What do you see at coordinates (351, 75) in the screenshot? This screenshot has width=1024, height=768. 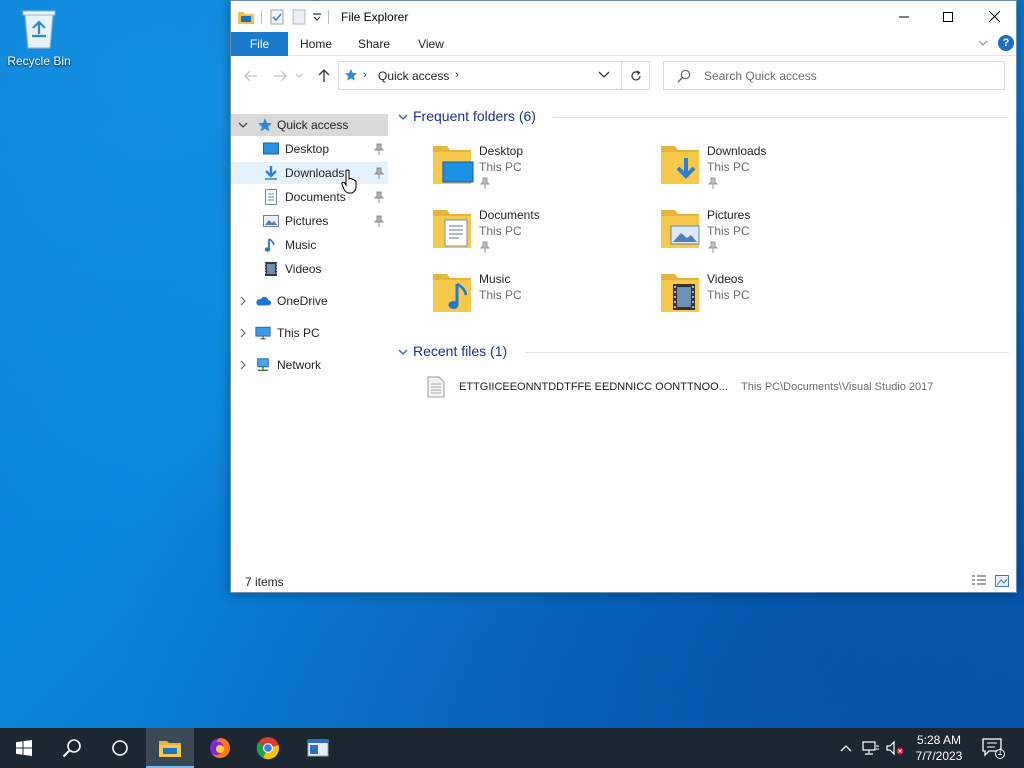 I see `quick-access-star-icon` at bounding box center [351, 75].